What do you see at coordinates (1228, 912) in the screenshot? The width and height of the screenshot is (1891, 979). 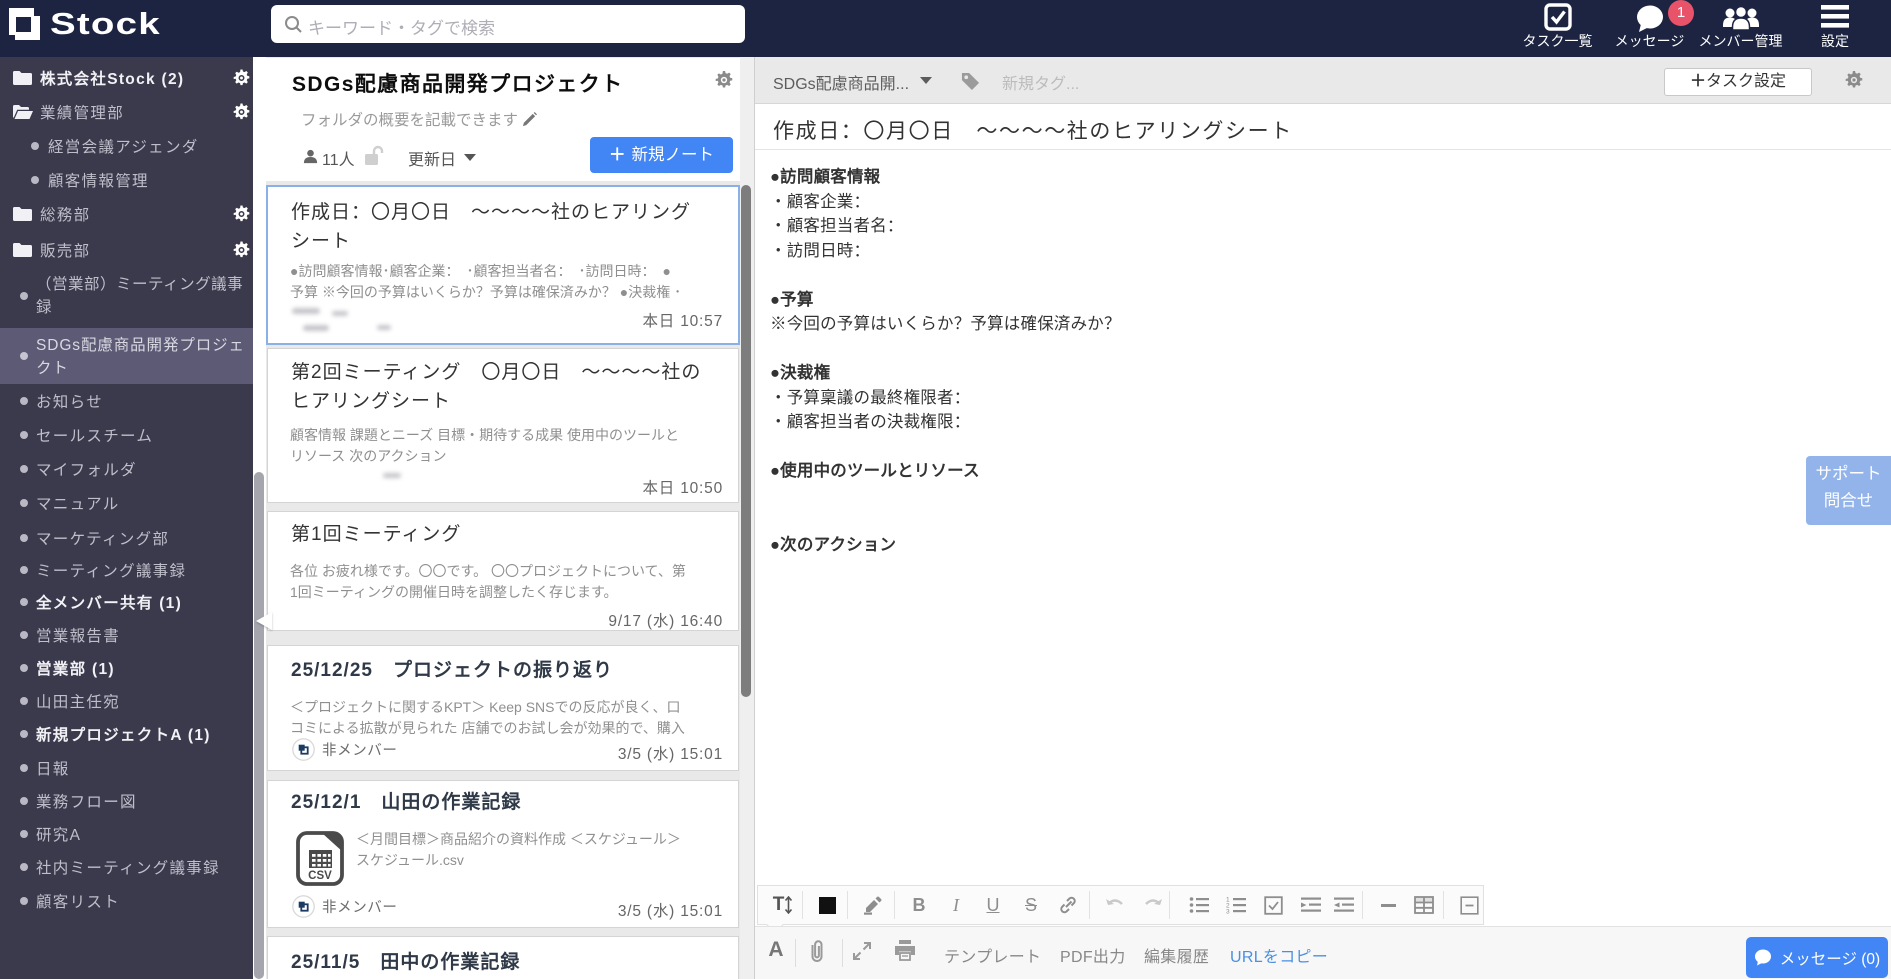 I see `svg-text: 3` at bounding box center [1228, 912].